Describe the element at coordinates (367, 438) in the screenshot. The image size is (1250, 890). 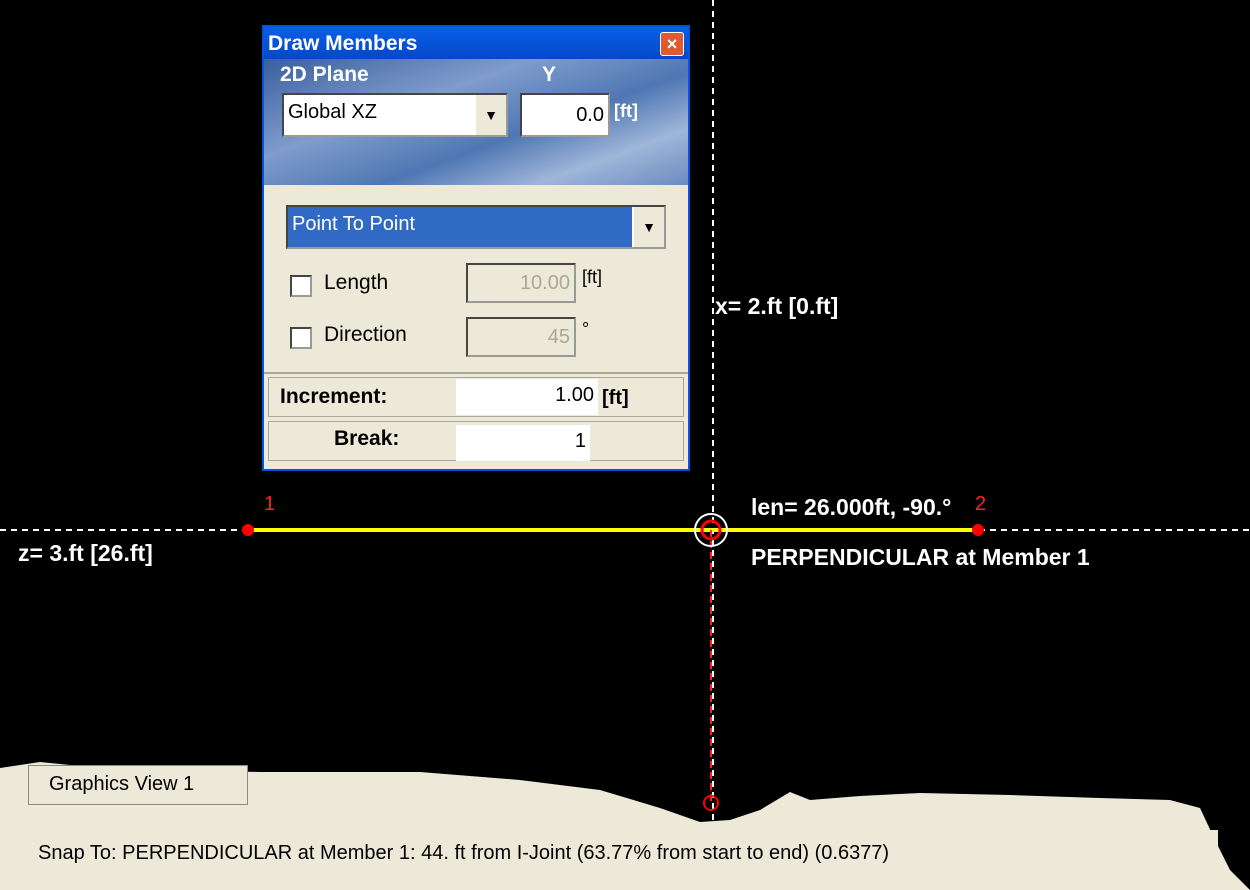
I see `break-label: Break:` at that location.